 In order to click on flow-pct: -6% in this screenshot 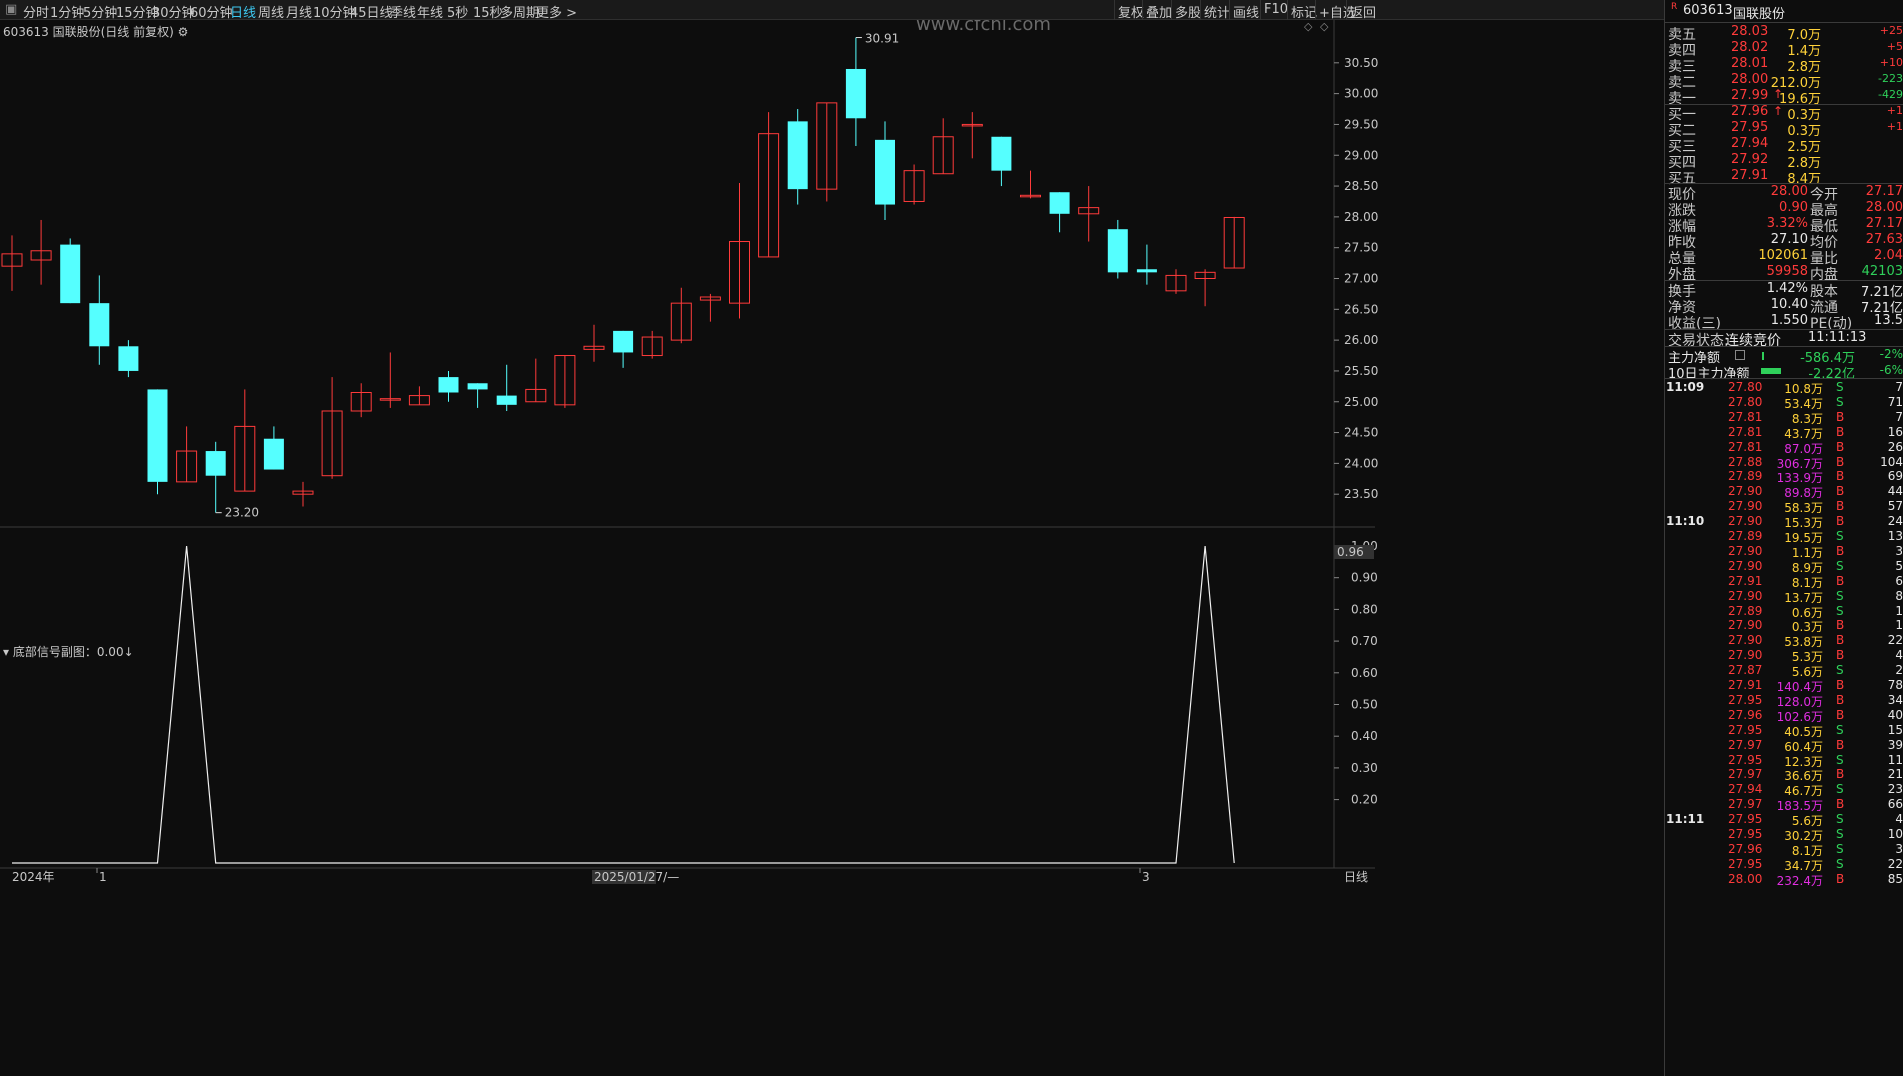, I will do `click(1891, 370)`.